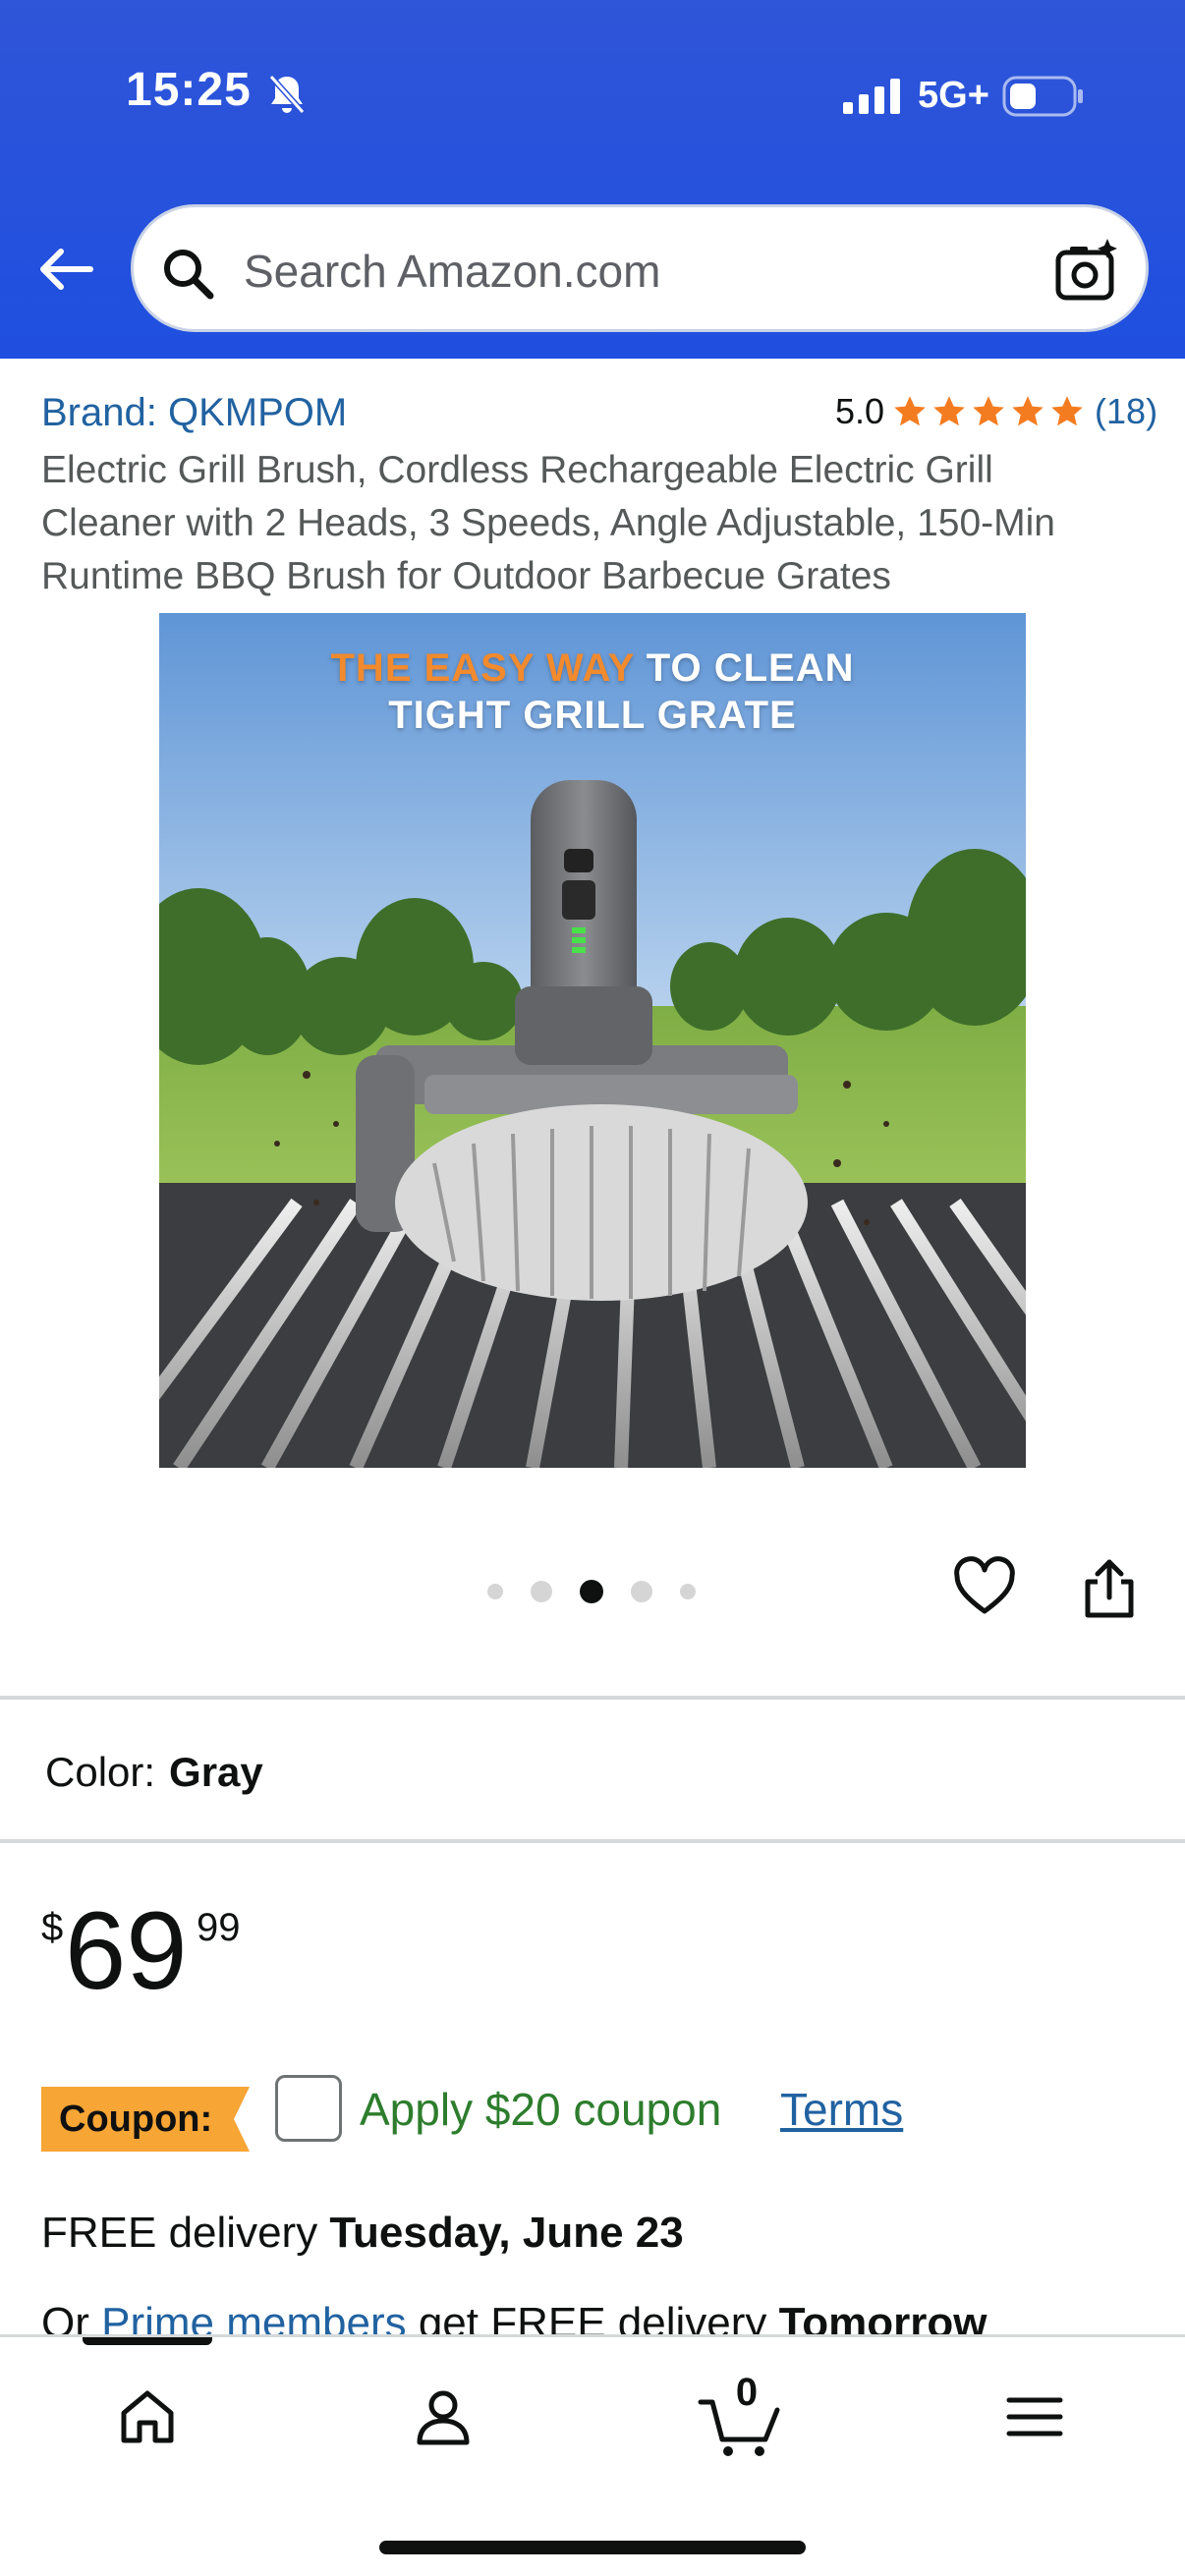  I want to click on rating-summary: 5.0 (18), so click(996, 411).